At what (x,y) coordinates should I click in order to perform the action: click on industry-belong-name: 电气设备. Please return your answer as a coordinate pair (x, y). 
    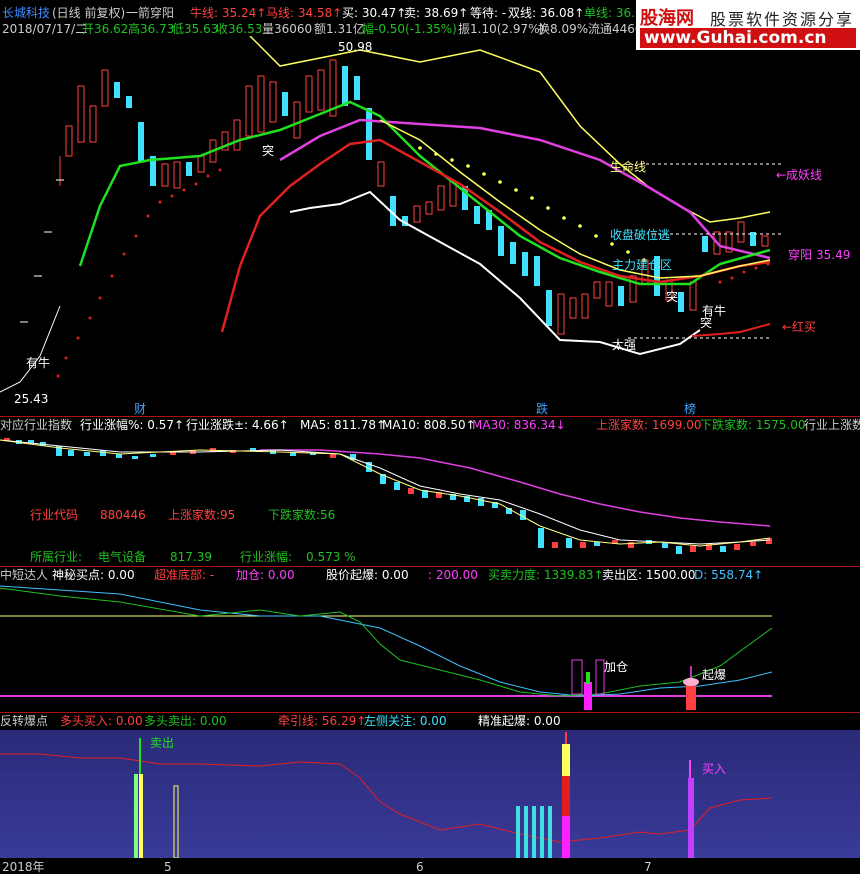
    Looking at the image, I should click on (122, 557).